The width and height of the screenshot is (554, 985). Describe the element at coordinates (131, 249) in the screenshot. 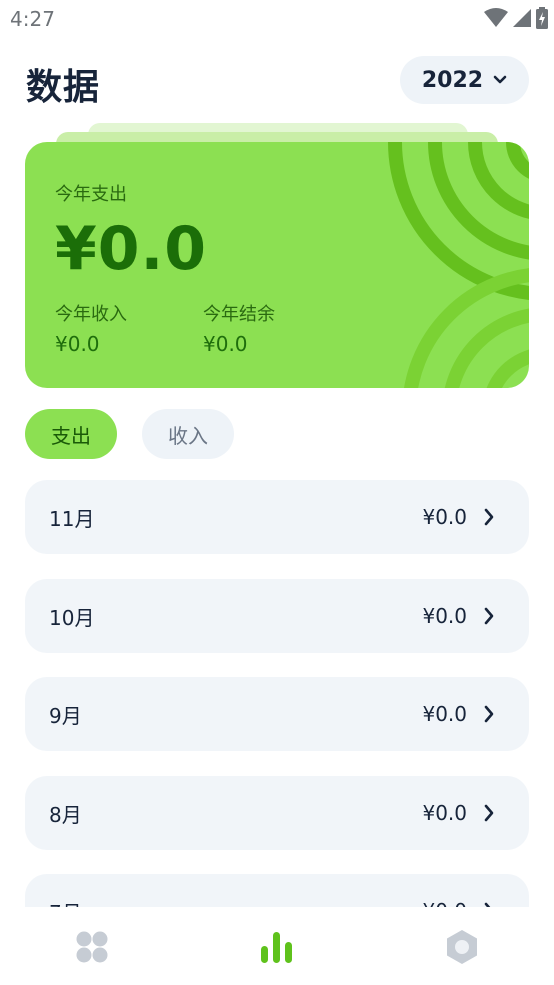

I see `expense-total: ¥0.0` at that location.